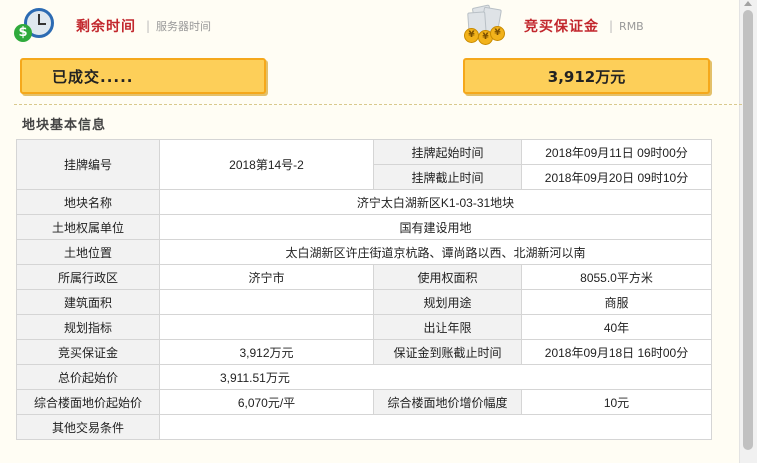 This screenshot has width=757, height=463. I want to click on deposit-header: ¥ ¥ ¥ 竞买保证金 | RMB, so click(553, 26).